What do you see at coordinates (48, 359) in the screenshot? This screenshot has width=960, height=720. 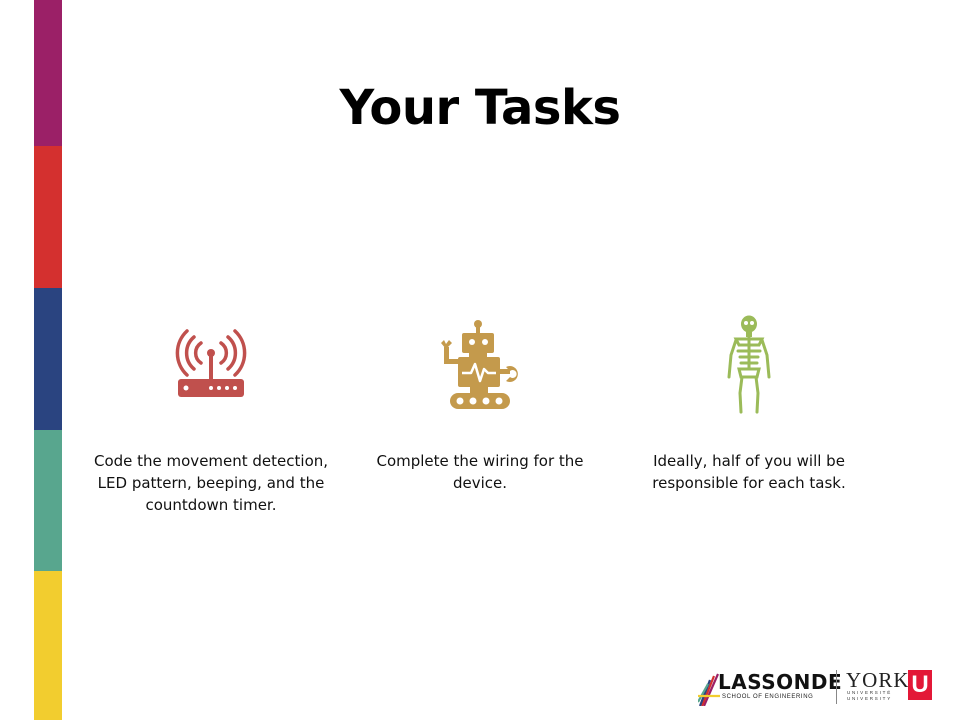 I see `side-bar-segment-blue` at bounding box center [48, 359].